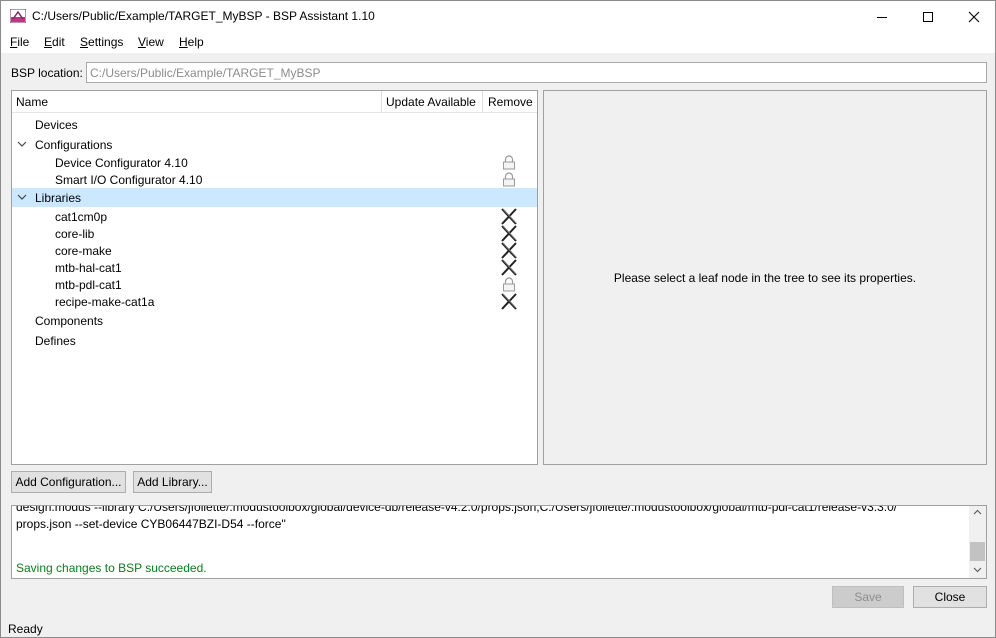  What do you see at coordinates (274, 124) in the screenshot?
I see `tree-item-devices: Devices` at bounding box center [274, 124].